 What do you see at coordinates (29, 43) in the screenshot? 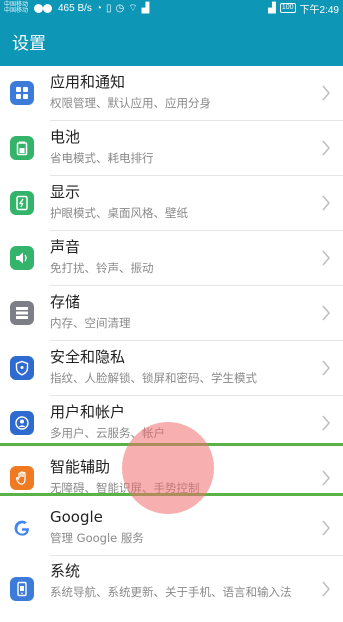
I see `page-title: 设置` at bounding box center [29, 43].